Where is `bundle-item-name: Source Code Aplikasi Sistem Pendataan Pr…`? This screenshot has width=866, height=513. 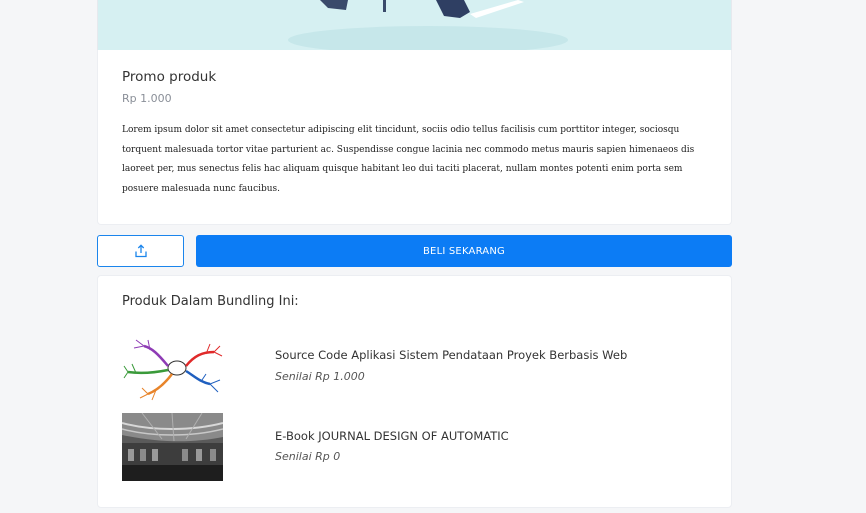 bundle-item-name: Source Code Aplikasi Sistem Pendataan Pr… is located at coordinates (451, 355).